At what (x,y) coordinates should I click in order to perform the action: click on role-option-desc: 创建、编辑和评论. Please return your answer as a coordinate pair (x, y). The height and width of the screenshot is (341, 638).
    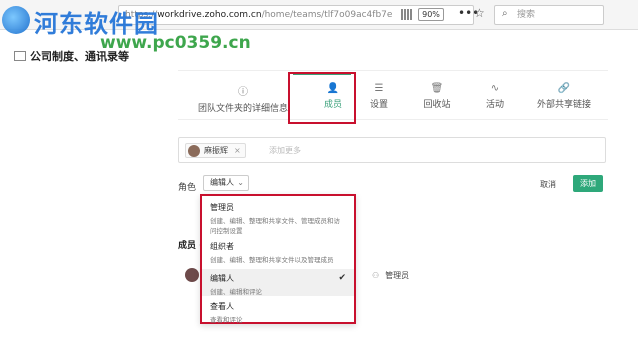
    Looking at the image, I should click on (236, 292).